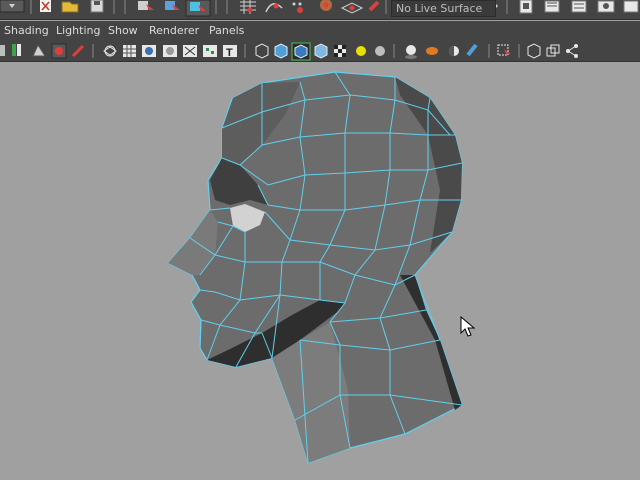 The height and width of the screenshot is (480, 640). What do you see at coordinates (210, 51) in the screenshot?
I see `texture-icon` at bounding box center [210, 51].